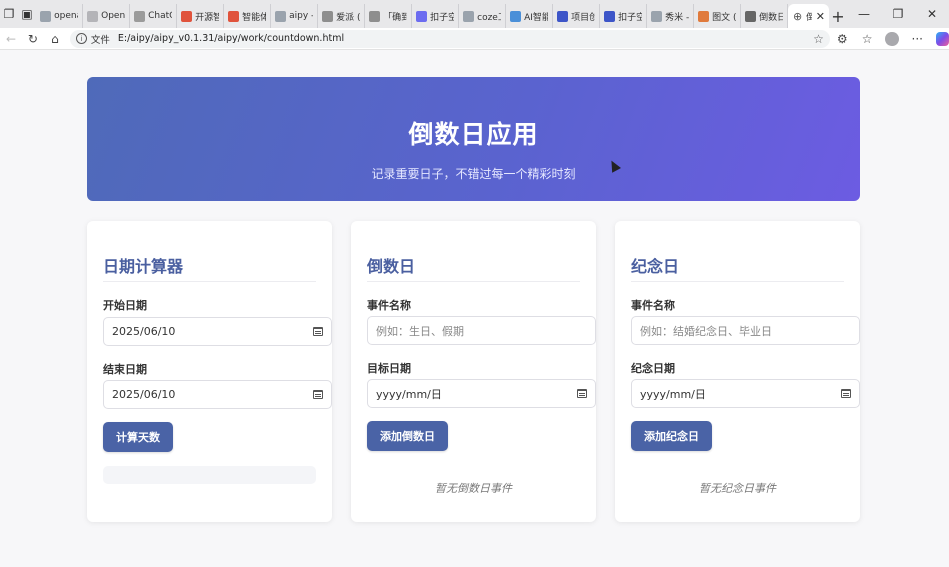 This screenshot has height=567, width=949. Describe the element at coordinates (917, 39) in the screenshot. I see `more-menu-icon: ···` at that location.